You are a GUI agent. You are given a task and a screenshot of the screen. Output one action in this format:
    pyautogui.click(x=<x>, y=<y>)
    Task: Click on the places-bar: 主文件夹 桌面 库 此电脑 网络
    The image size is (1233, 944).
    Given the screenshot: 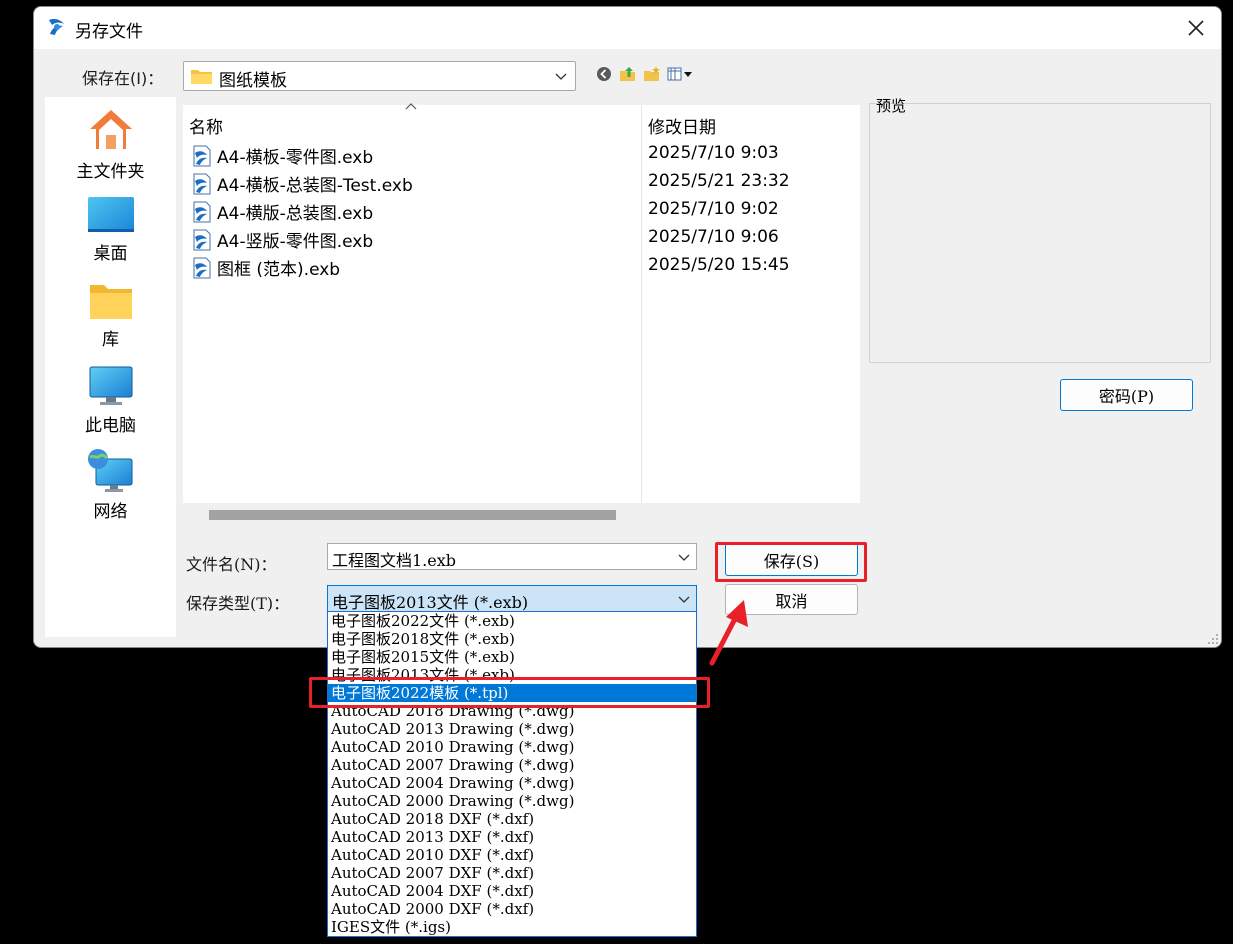 What is the action you would take?
    pyautogui.click(x=110, y=367)
    